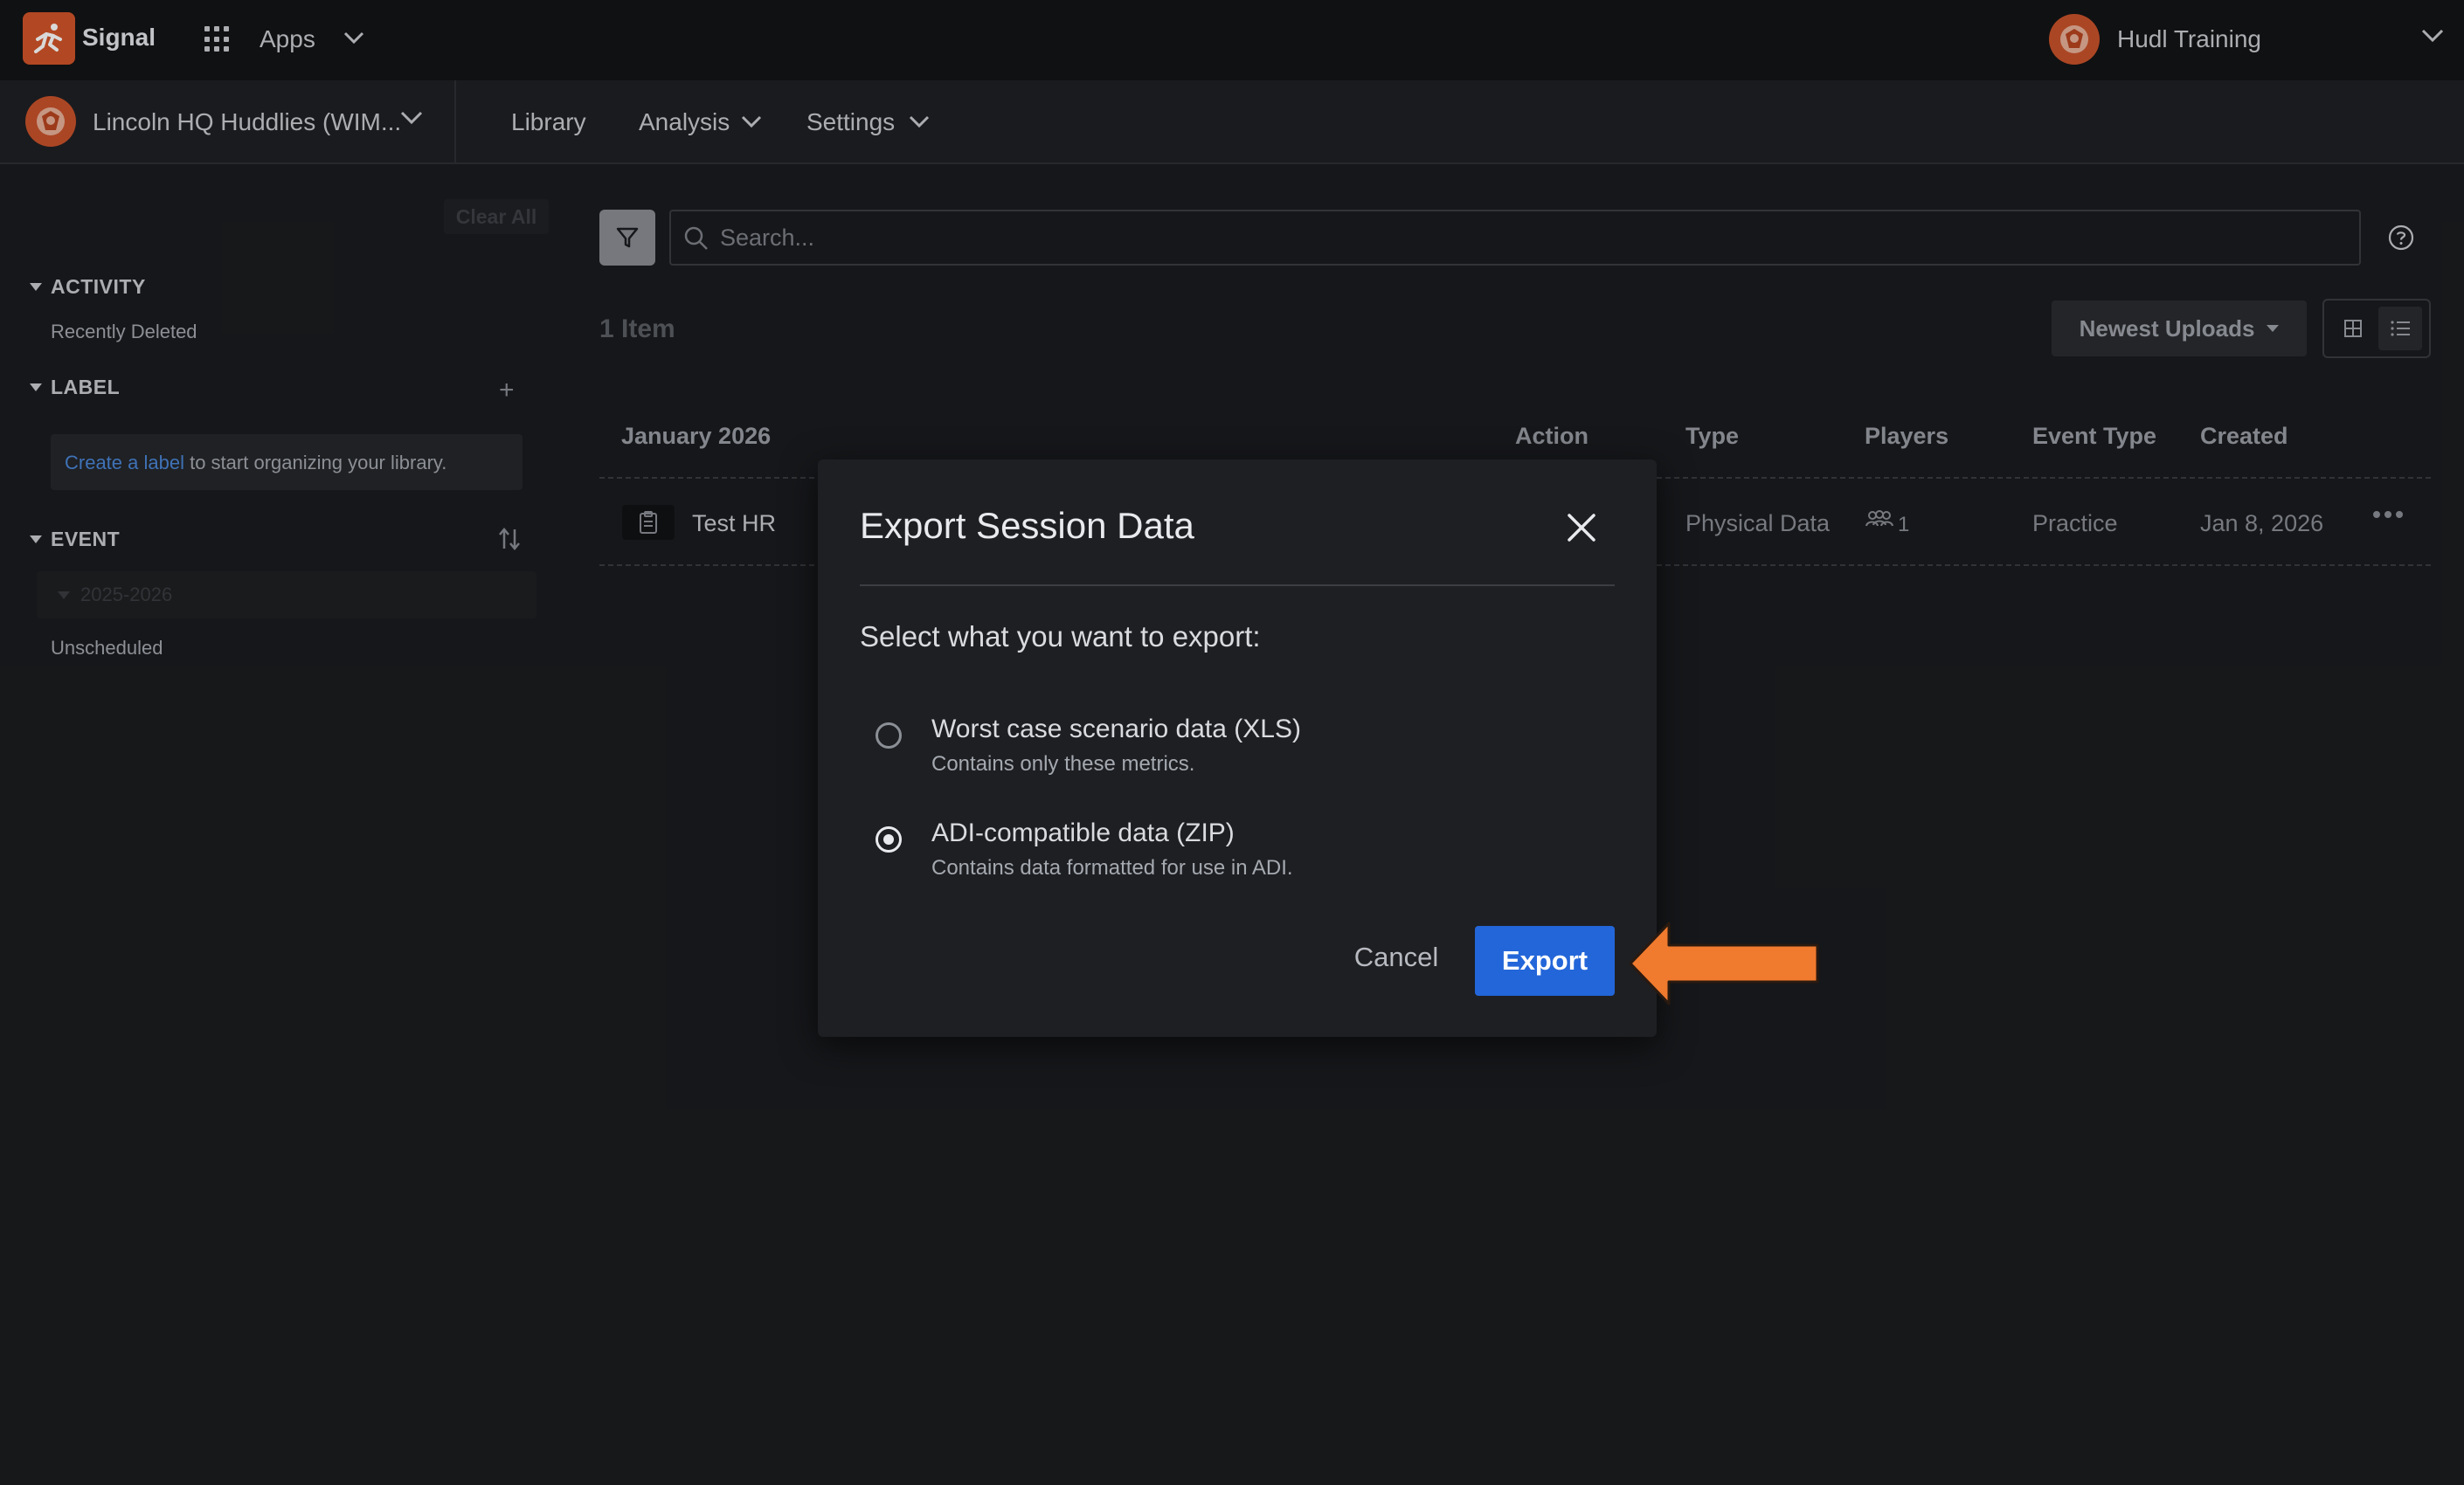  Describe the element at coordinates (315, 462) in the screenshot. I see `label-hint-text: to start organizing your library.` at that location.